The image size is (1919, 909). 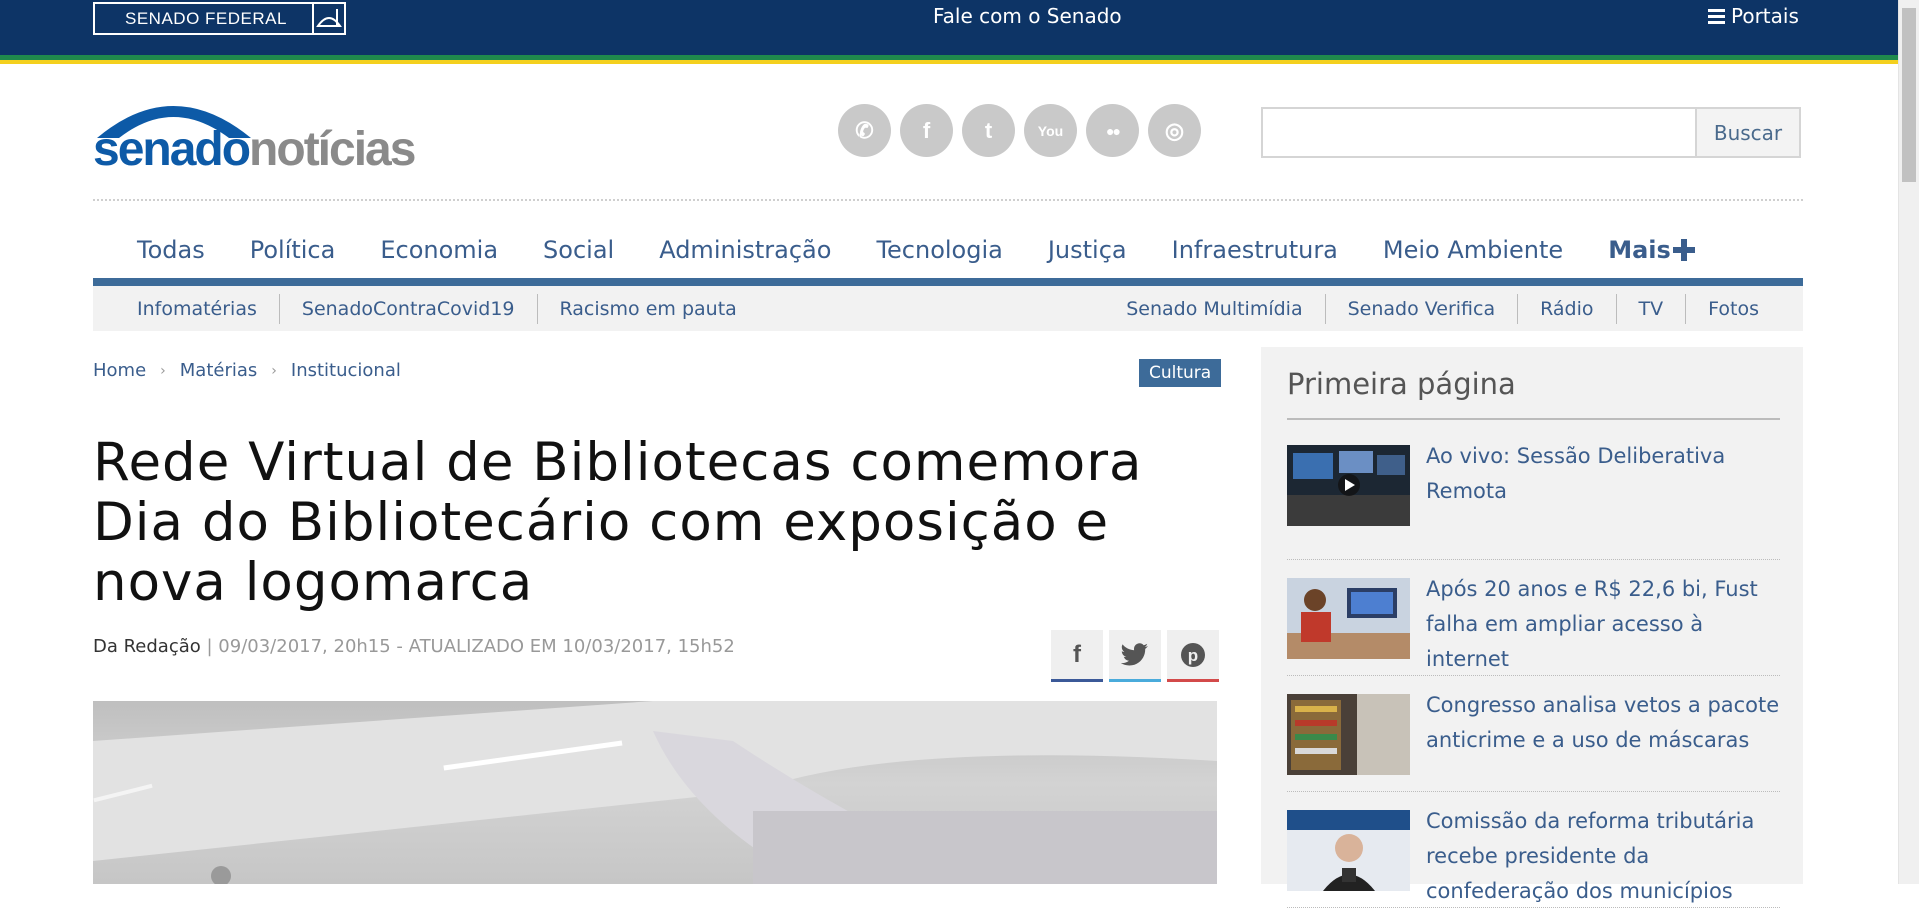 I want to click on flickr-icon: ●●, so click(x=1112, y=130).